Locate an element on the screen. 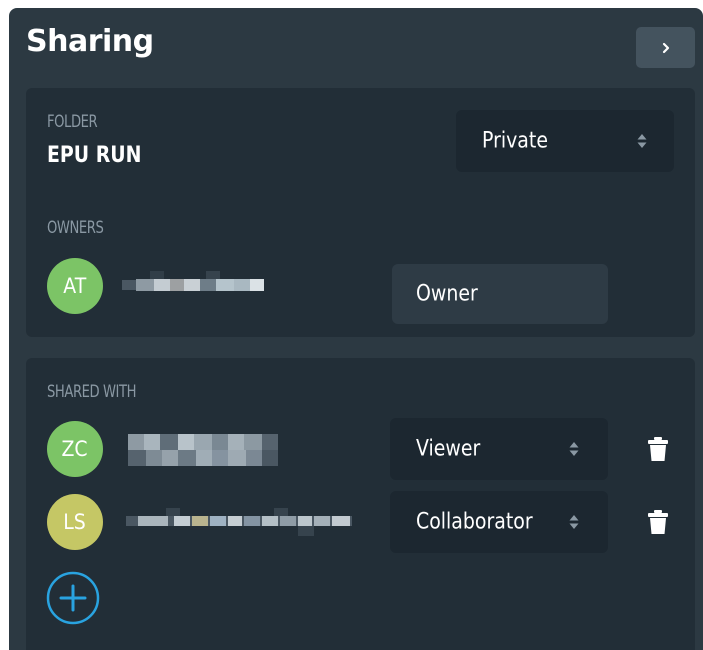 The height and width of the screenshot is (650, 703). member-role-value: Viewer is located at coordinates (448, 449).